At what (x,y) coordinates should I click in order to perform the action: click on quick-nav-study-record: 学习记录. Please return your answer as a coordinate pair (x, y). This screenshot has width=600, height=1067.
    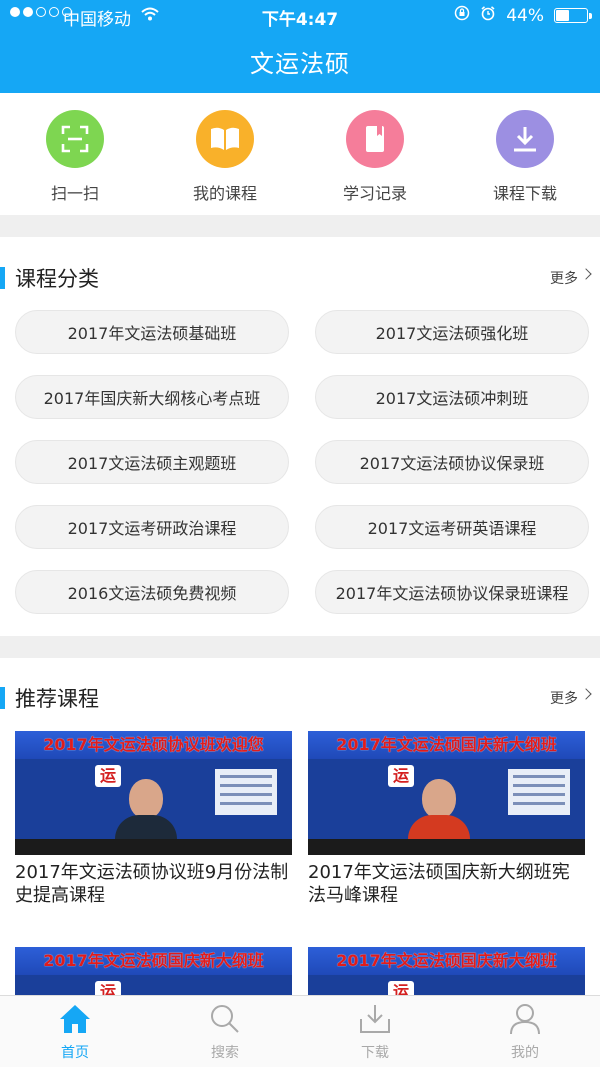
    Looking at the image, I should click on (375, 154).